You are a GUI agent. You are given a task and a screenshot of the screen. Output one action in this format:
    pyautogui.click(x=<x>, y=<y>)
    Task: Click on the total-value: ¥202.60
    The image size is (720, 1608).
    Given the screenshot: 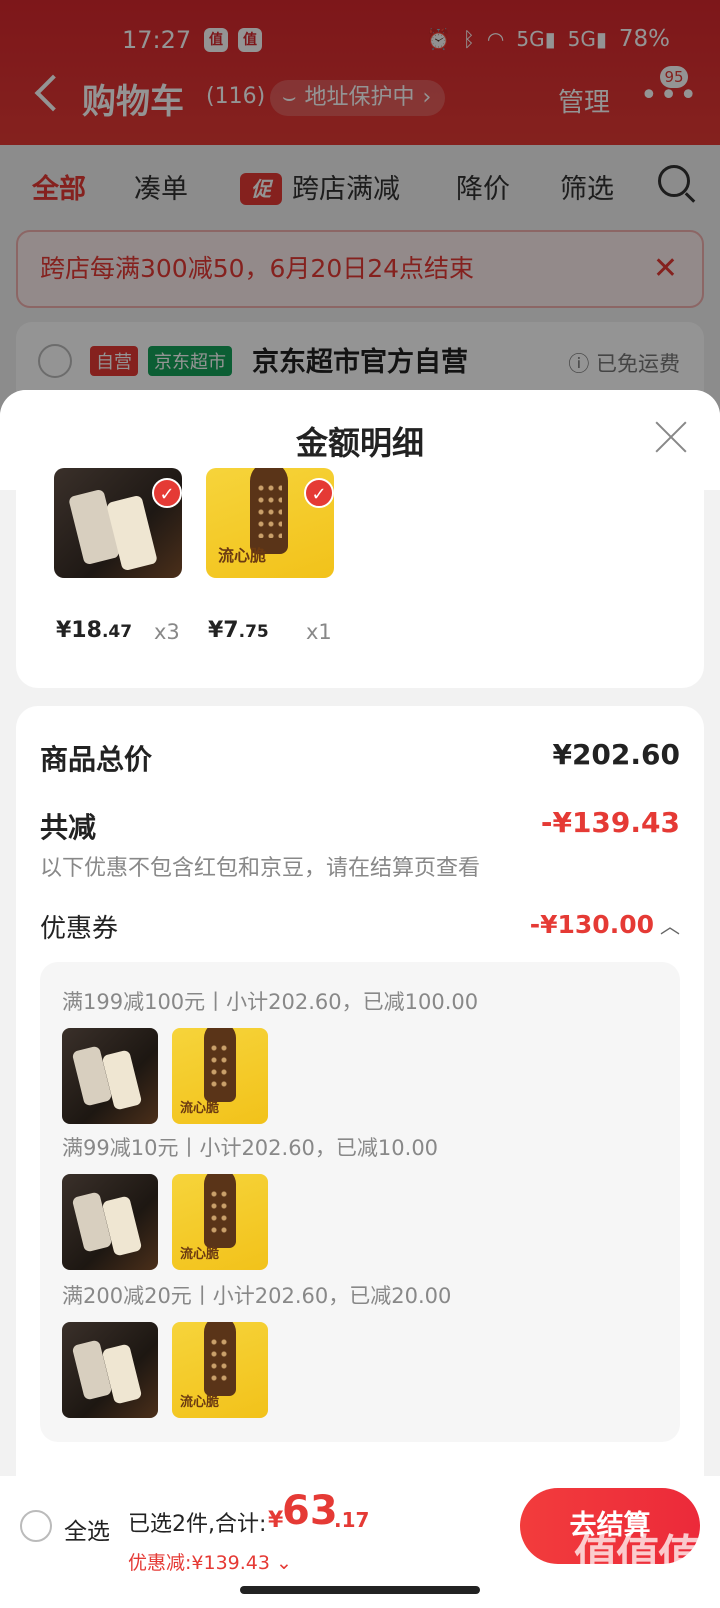 What is the action you would take?
    pyautogui.click(x=616, y=754)
    